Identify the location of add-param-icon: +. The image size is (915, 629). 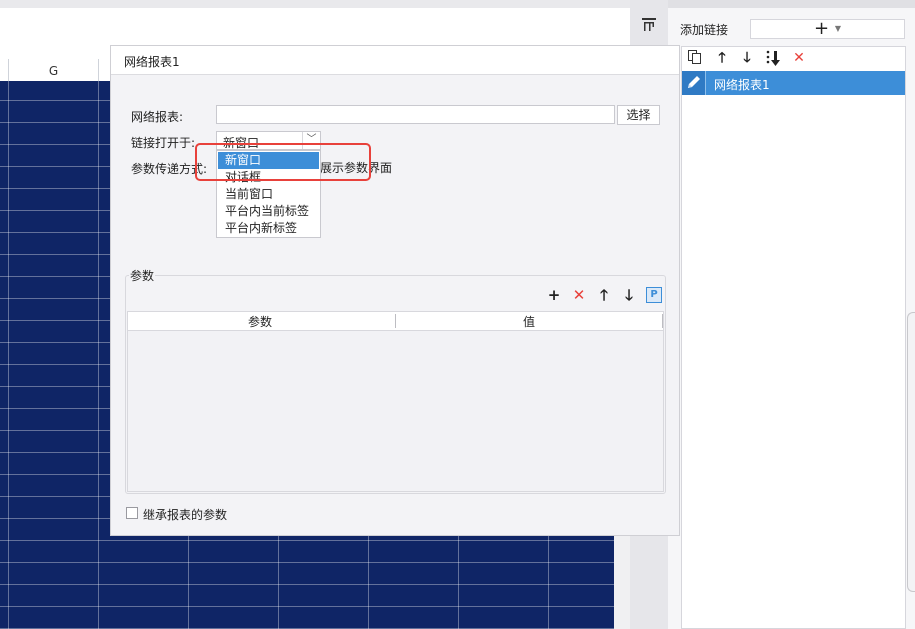
(554, 295).